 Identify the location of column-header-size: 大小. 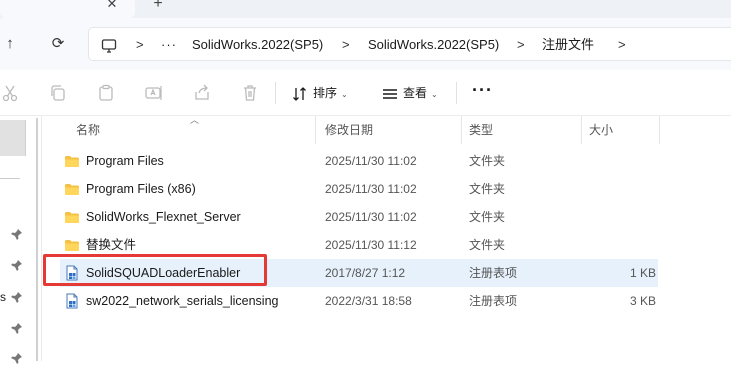
(601, 130).